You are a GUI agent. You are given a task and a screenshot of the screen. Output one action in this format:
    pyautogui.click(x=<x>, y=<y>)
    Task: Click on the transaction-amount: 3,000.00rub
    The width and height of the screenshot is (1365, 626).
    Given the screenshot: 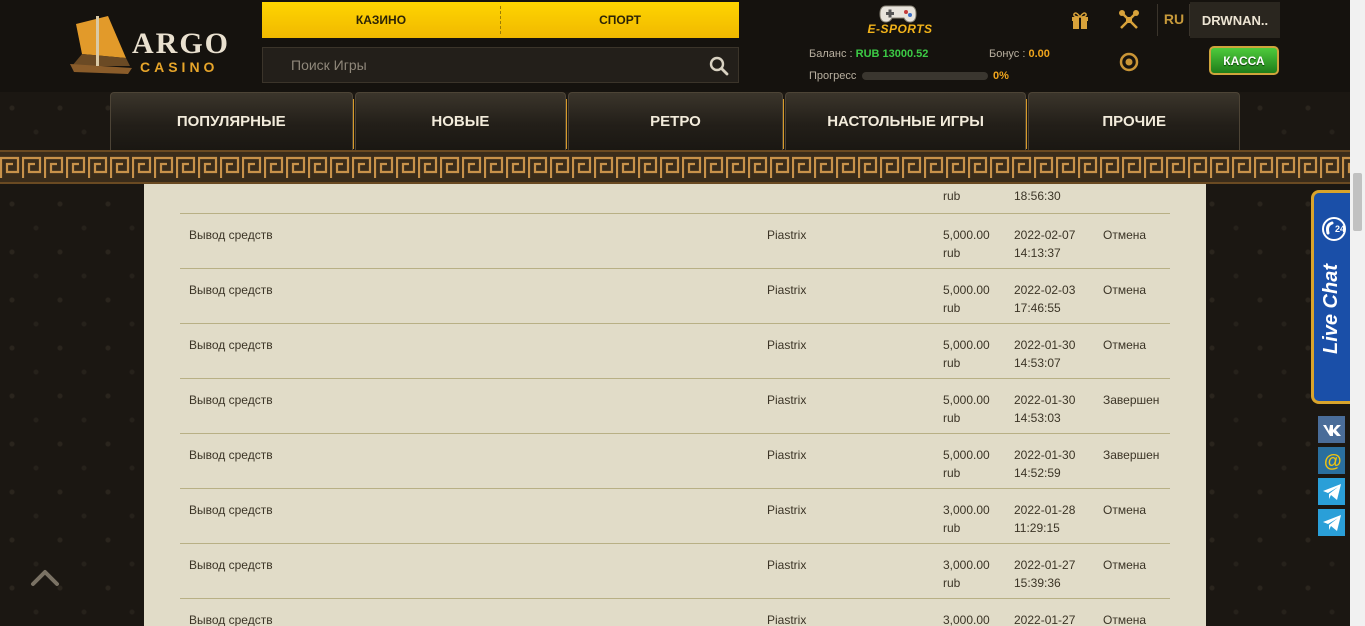 What is the action you would take?
    pyautogui.click(x=973, y=618)
    